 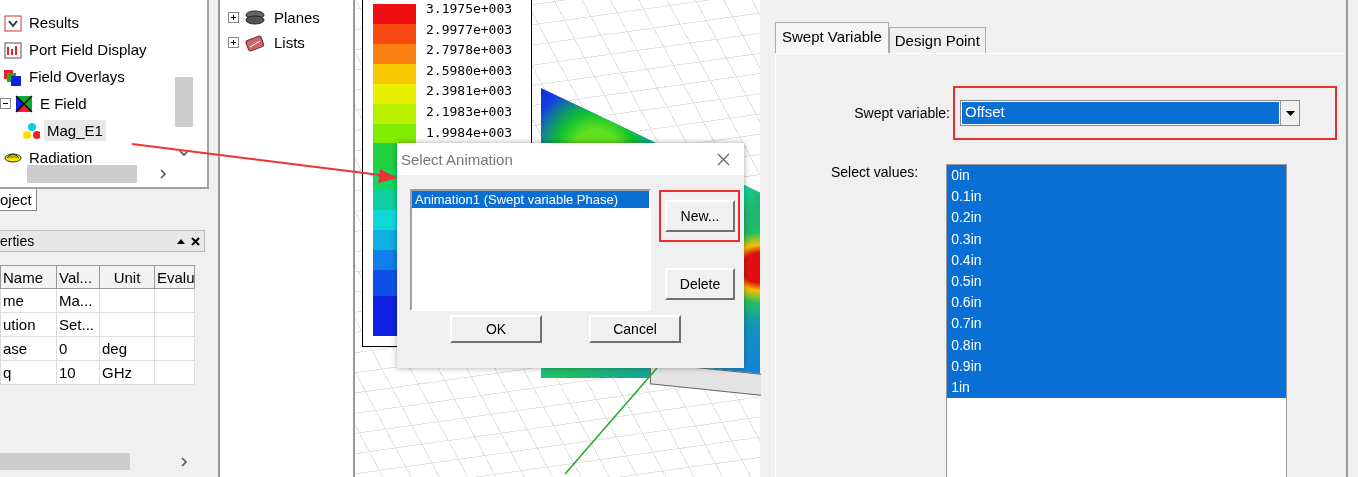 What do you see at coordinates (24, 103) in the screenshot?
I see `field-icon` at bounding box center [24, 103].